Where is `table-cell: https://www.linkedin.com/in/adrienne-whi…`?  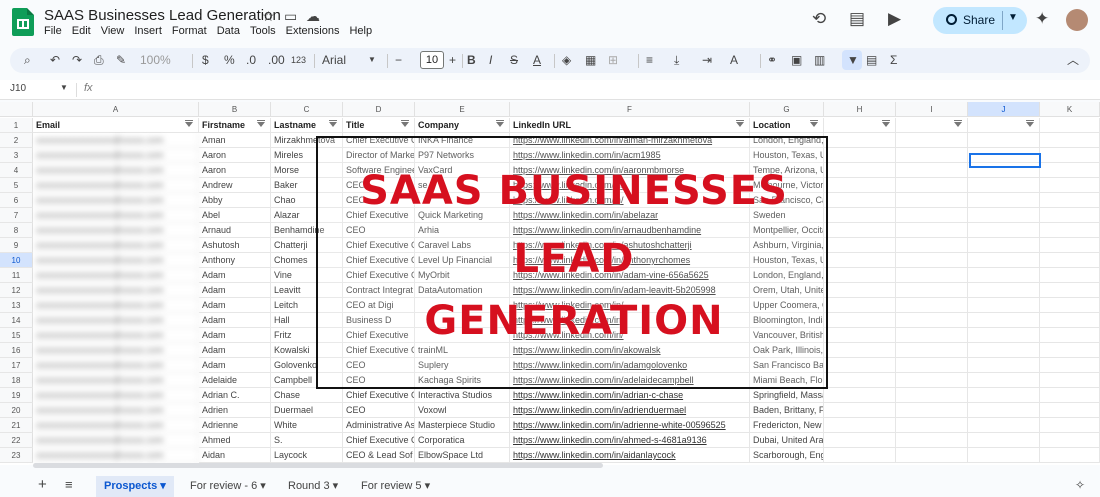 table-cell: https://www.linkedin.com/in/adrienne-whi… is located at coordinates (630, 425).